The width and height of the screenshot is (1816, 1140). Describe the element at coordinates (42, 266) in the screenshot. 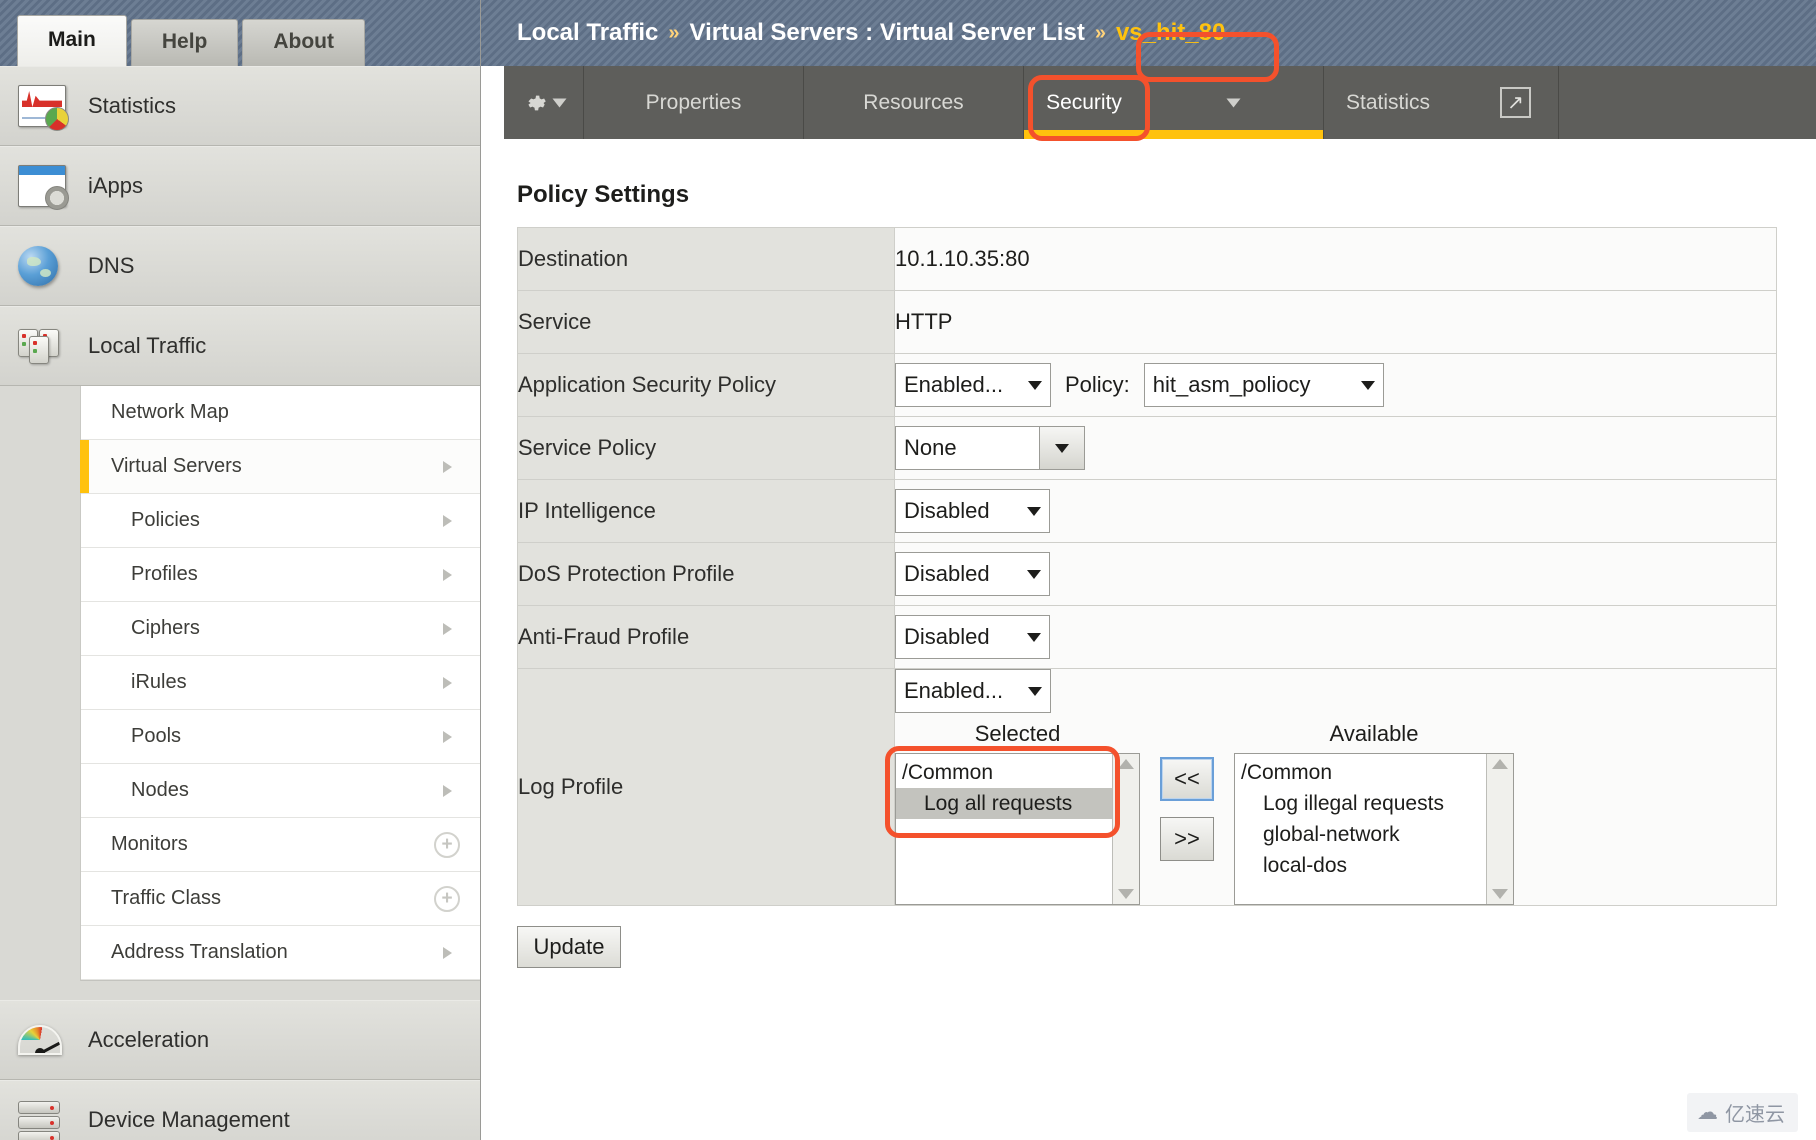

I see `dns-globe-icon` at that location.